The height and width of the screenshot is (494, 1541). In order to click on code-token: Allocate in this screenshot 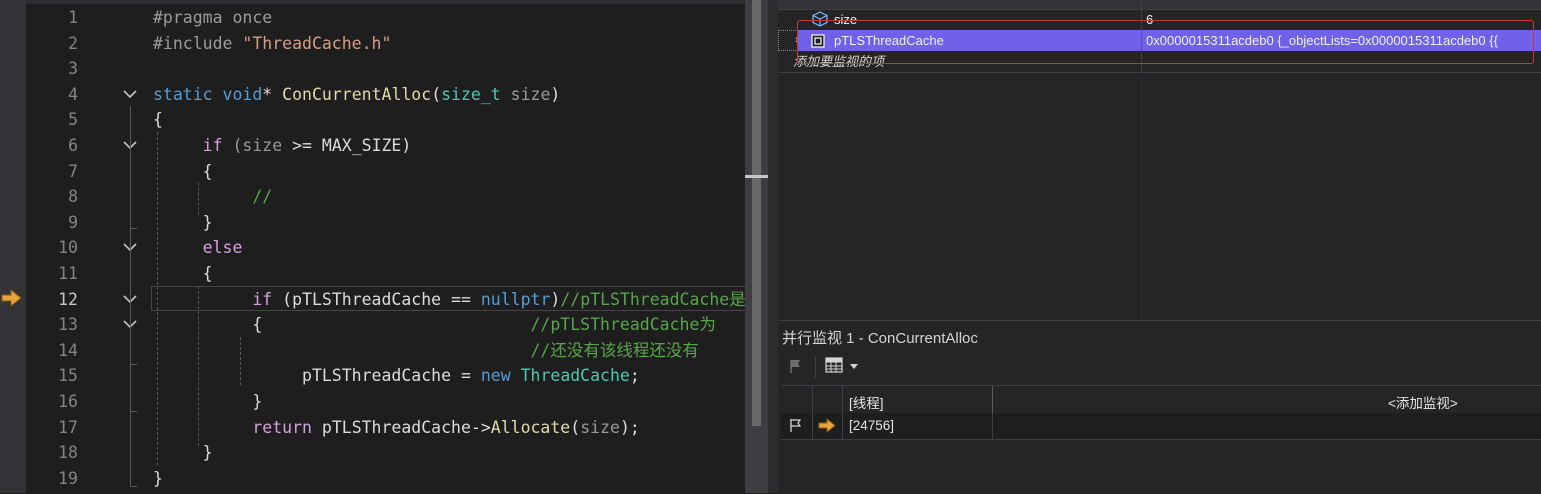, I will do `click(530, 427)`.